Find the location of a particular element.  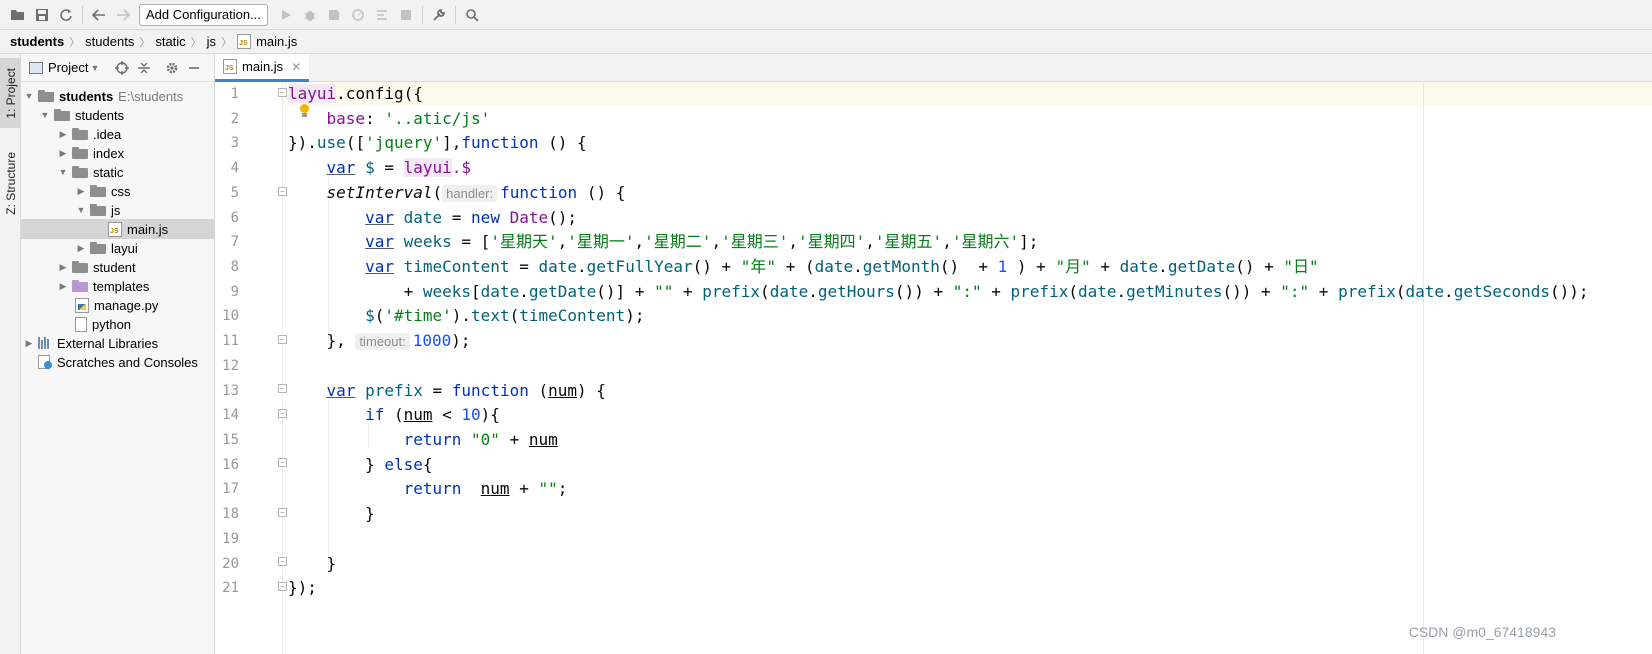

line-number: 14 is located at coordinates (230, 415).